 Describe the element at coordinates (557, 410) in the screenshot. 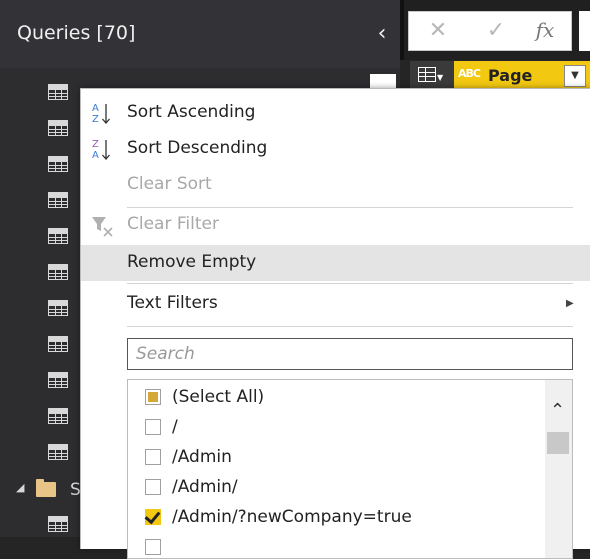

I see `scroll-up-icon: ⌃` at that location.